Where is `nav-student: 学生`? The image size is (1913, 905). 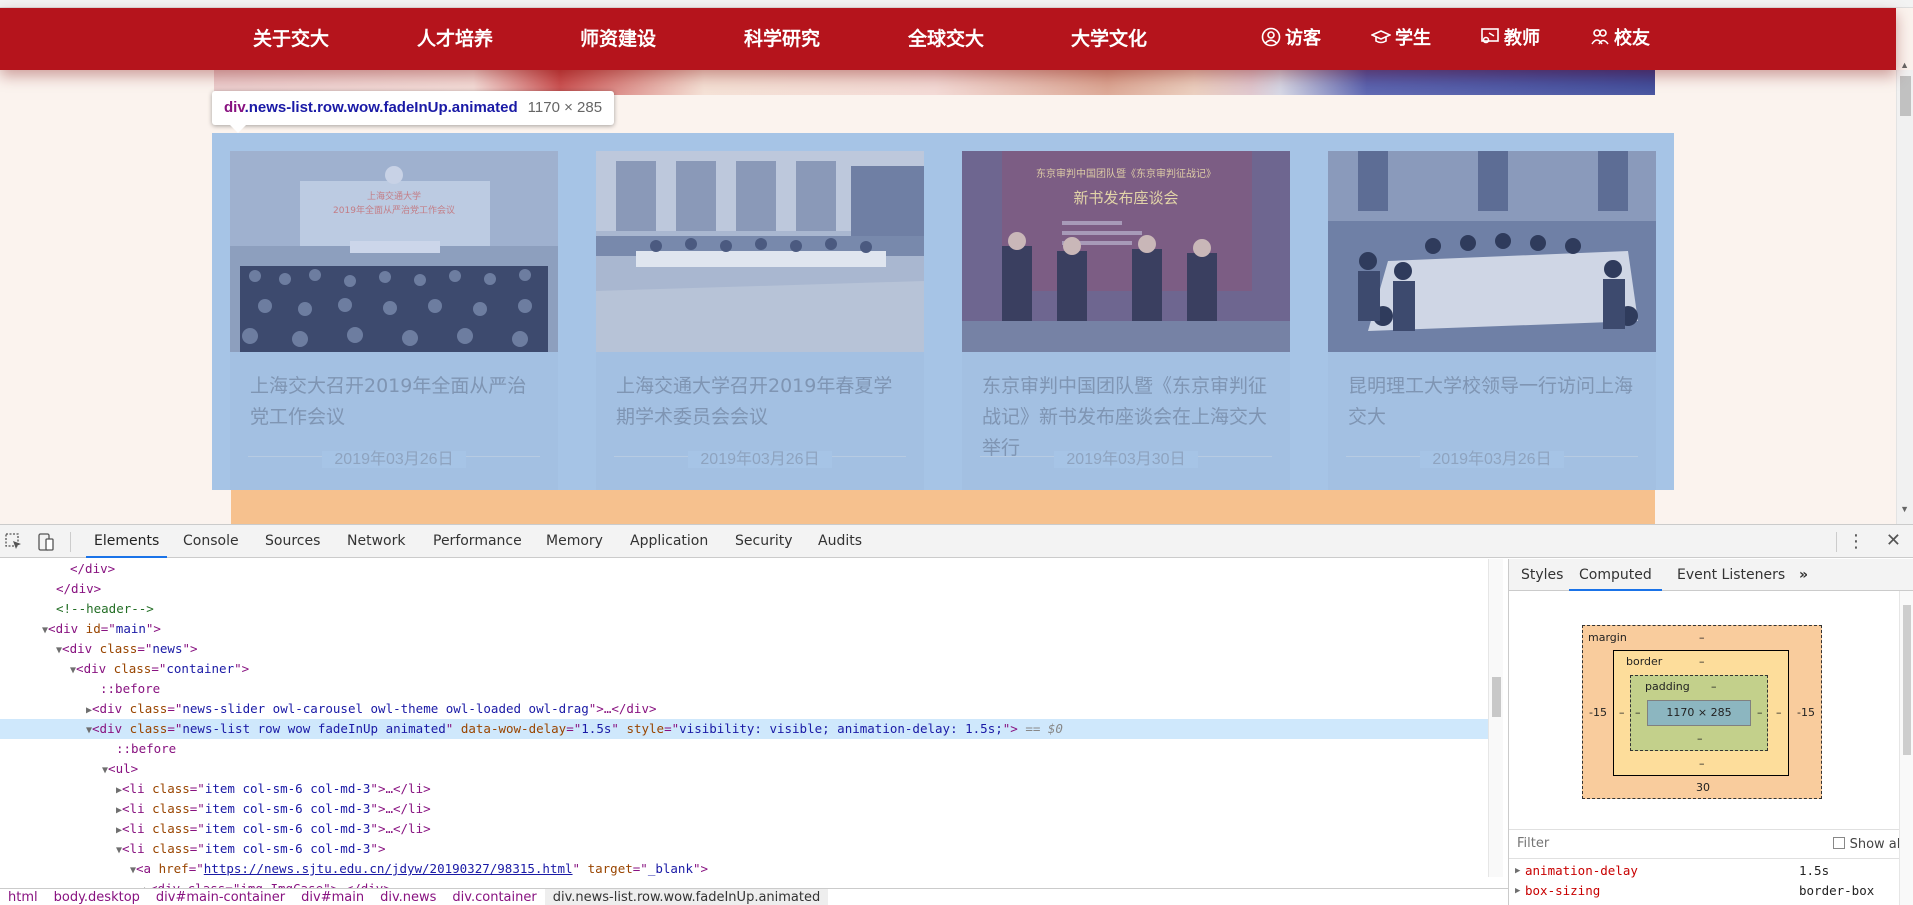 nav-student: 学生 is located at coordinates (1401, 39).